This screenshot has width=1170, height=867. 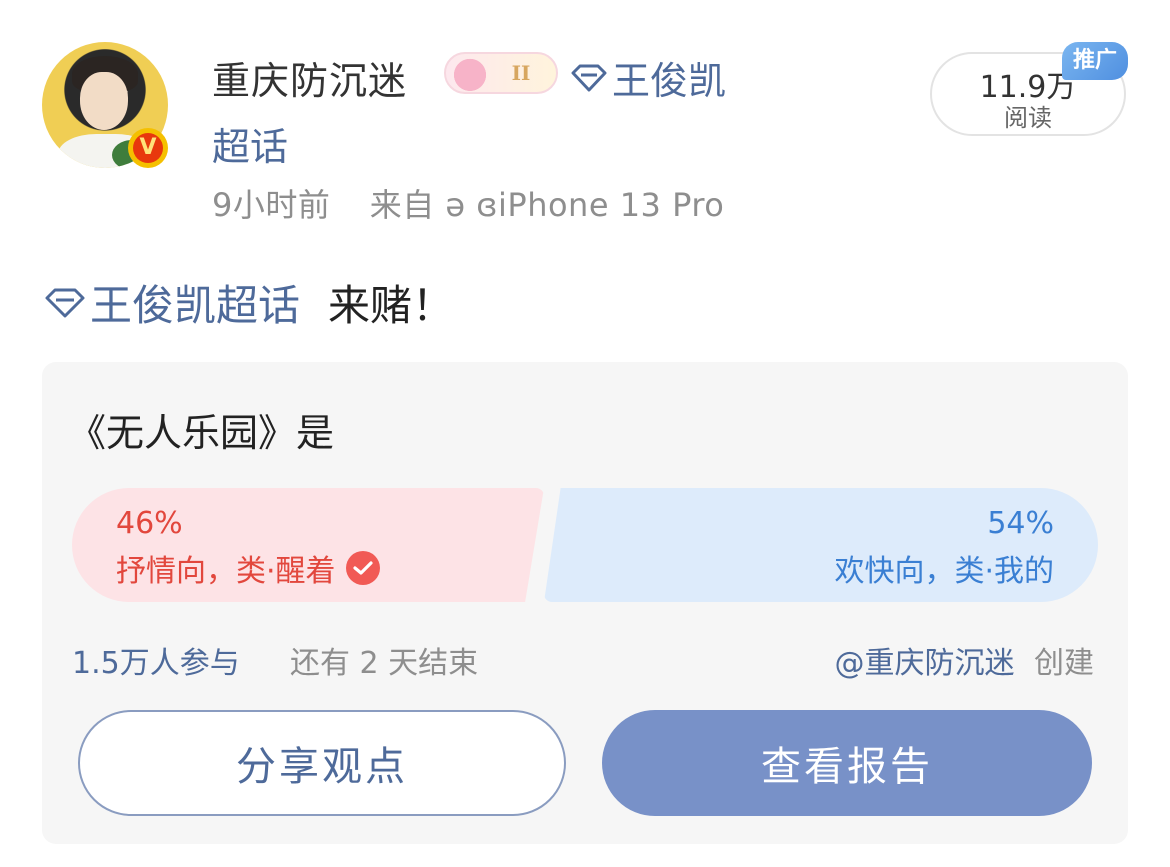 I want to click on post-source: 来自 ə ɞiPhone 13 Pro, so click(x=547, y=205).